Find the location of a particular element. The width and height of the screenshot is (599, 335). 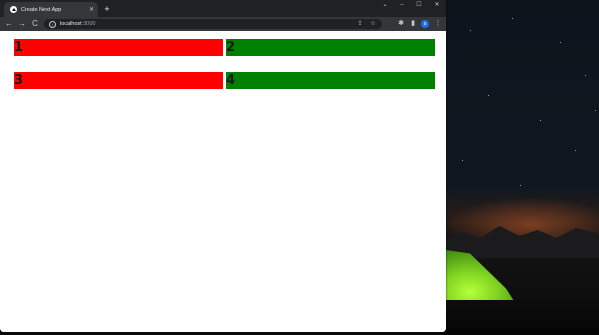

close-window-button: ✕ is located at coordinates (437, 5).